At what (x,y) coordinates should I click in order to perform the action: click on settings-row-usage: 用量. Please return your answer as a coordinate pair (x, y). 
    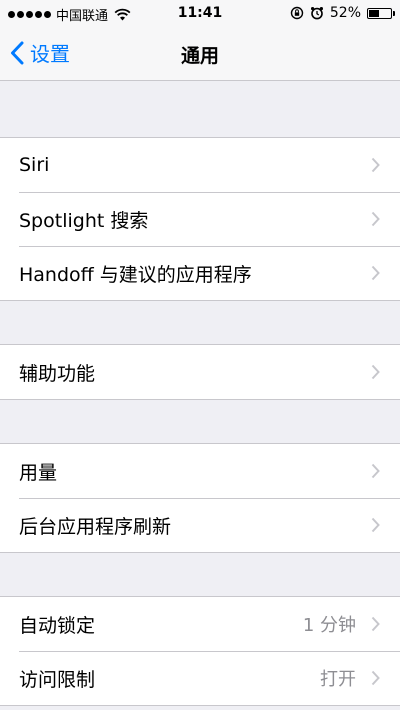
    Looking at the image, I should click on (200, 471).